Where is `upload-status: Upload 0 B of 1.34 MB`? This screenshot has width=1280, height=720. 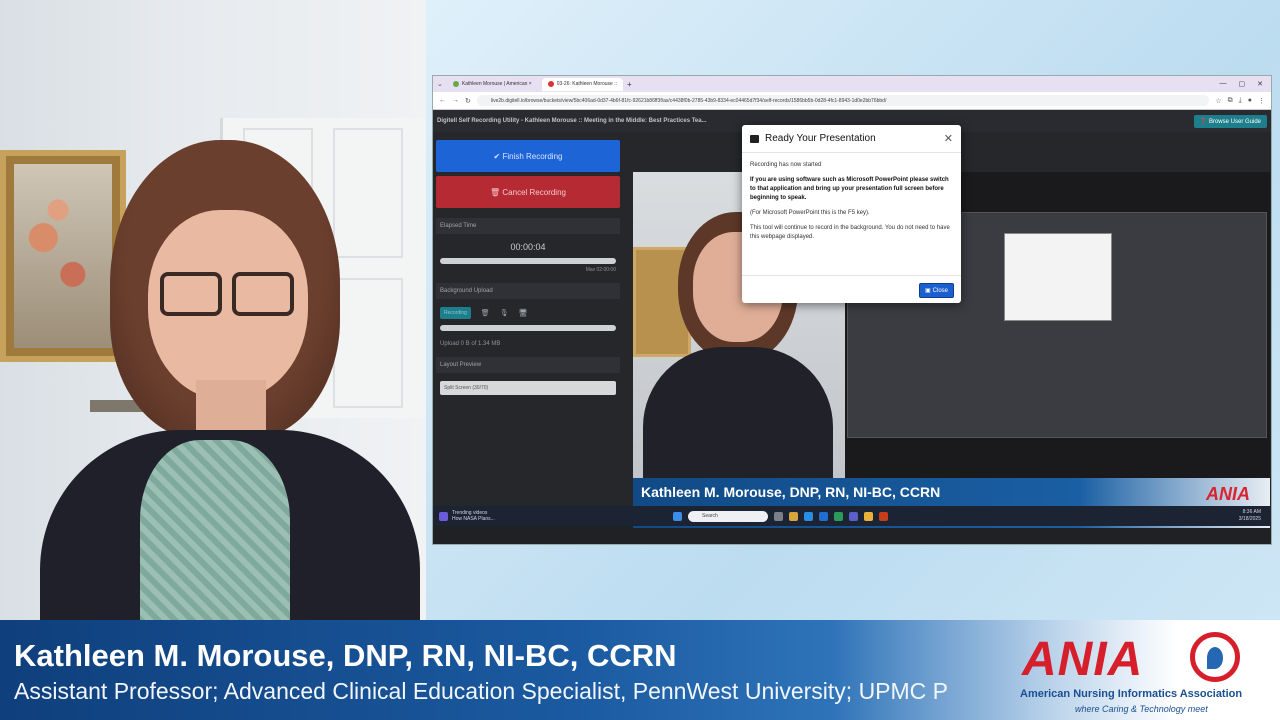 upload-status: Upload 0 B of 1.34 MB is located at coordinates (470, 344).